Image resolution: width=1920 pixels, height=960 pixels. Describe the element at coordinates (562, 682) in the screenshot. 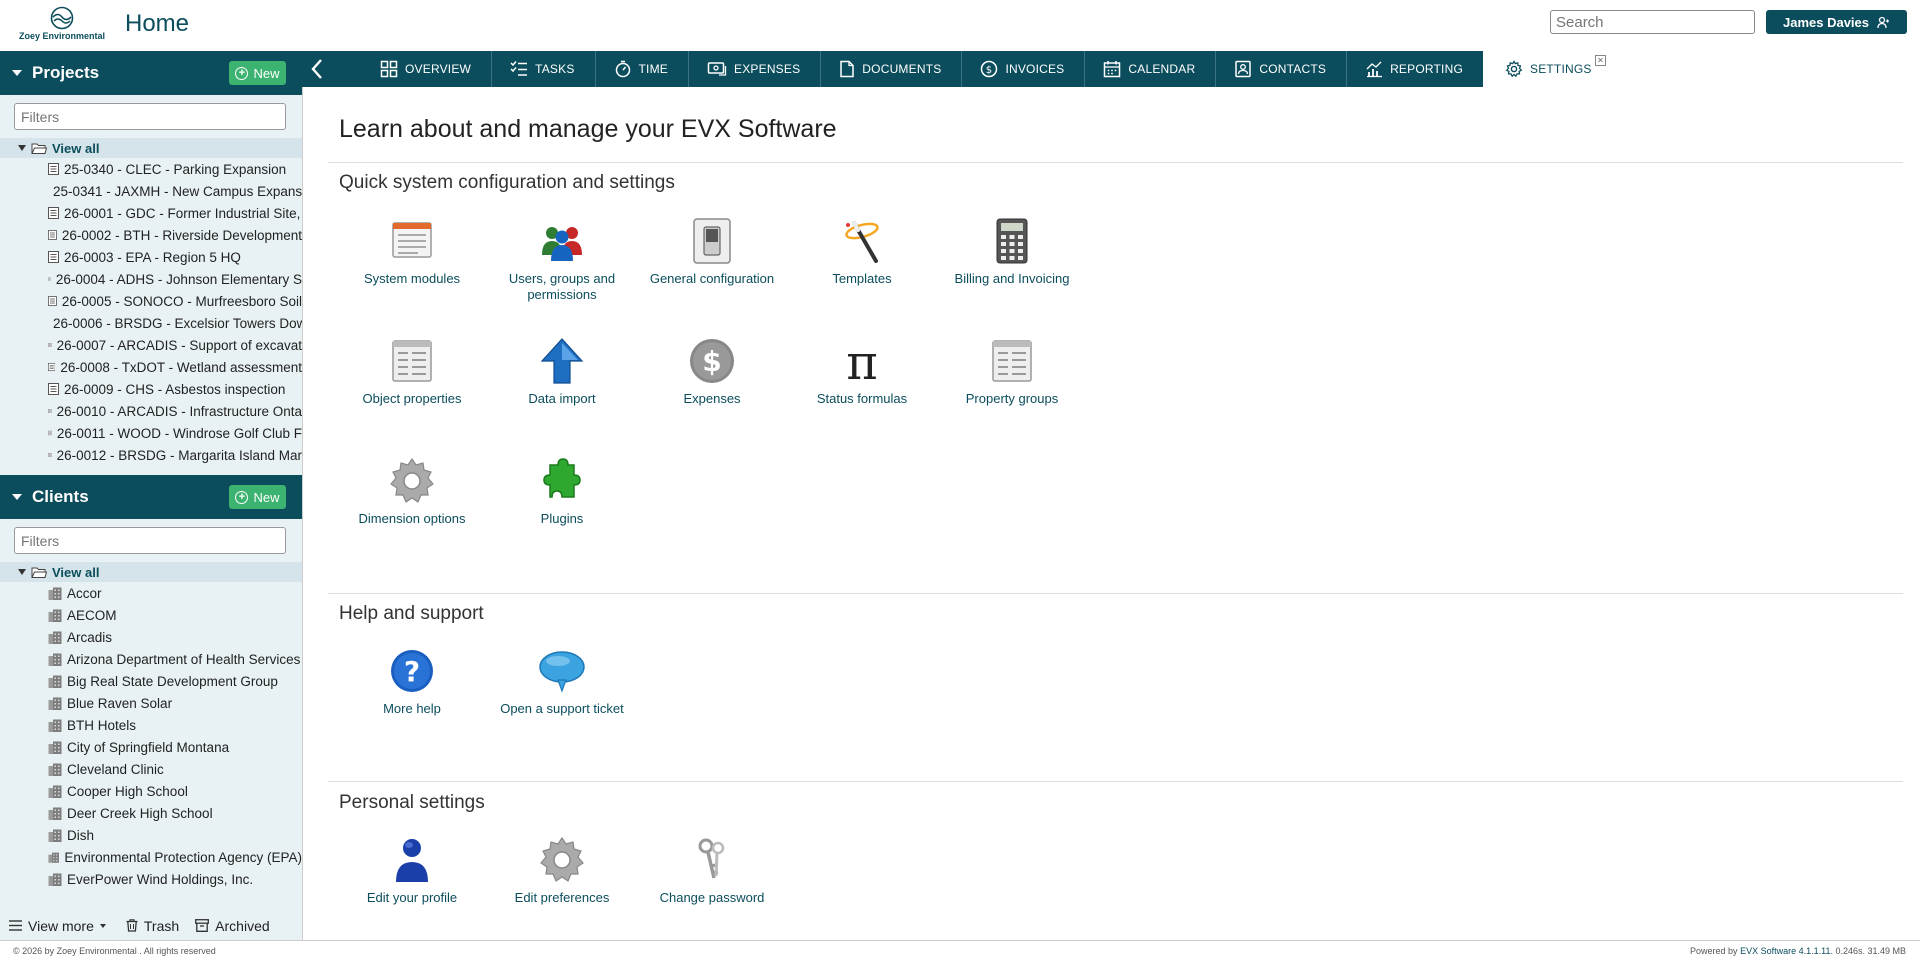

I see `tile-open-support-ticket: Open a support ticket` at that location.